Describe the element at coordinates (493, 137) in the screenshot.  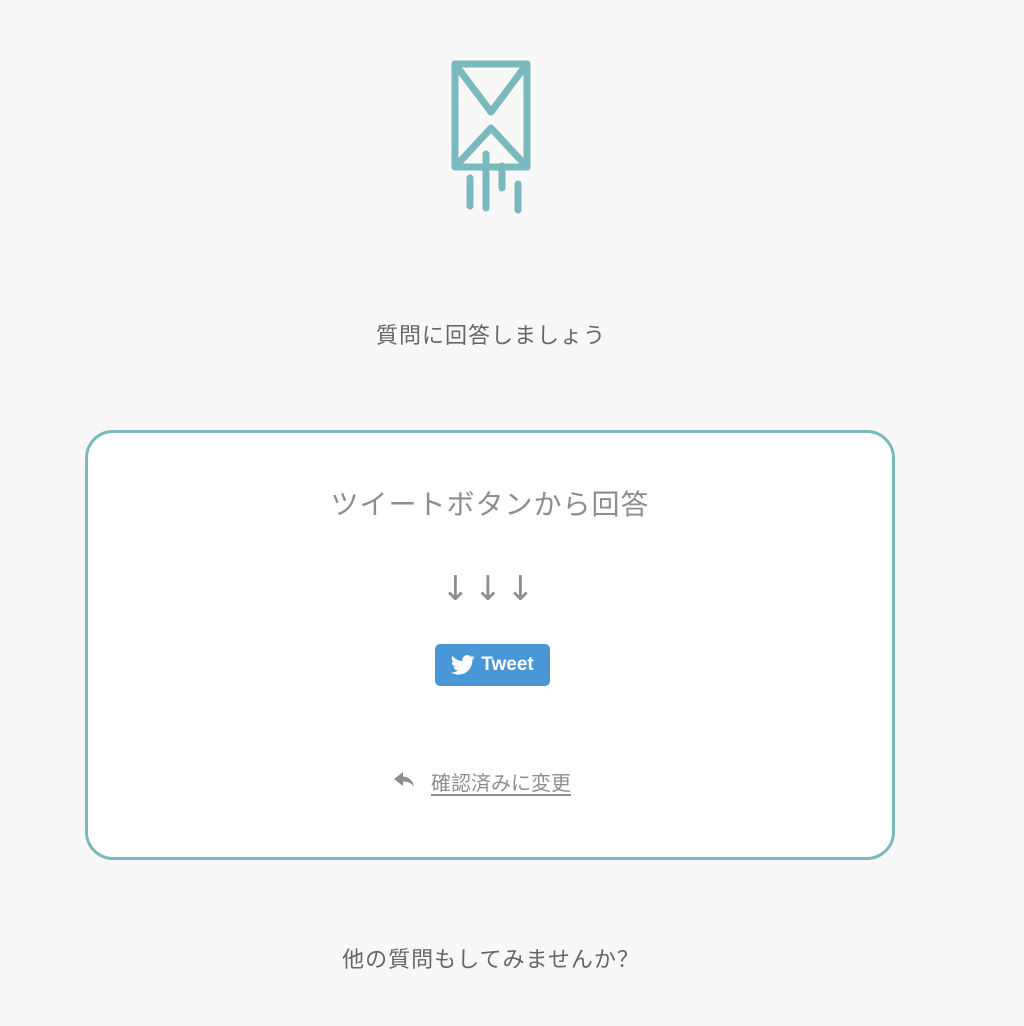
I see `envelope-send-icon` at that location.